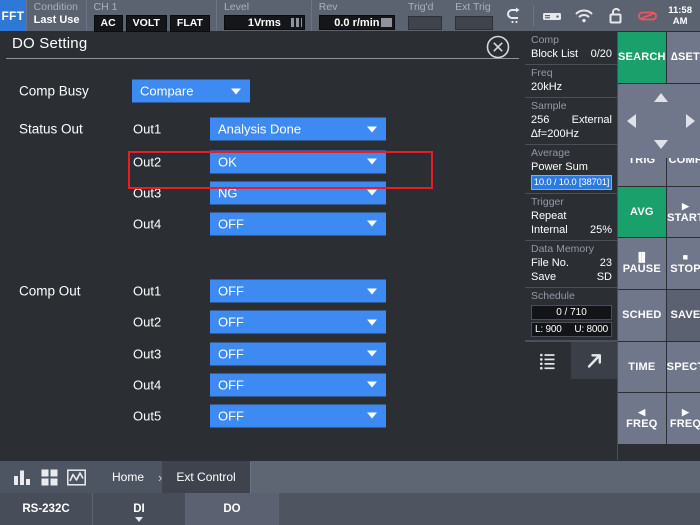  I want to click on schedule-limits: L: 900 U: 8000, so click(571, 329).